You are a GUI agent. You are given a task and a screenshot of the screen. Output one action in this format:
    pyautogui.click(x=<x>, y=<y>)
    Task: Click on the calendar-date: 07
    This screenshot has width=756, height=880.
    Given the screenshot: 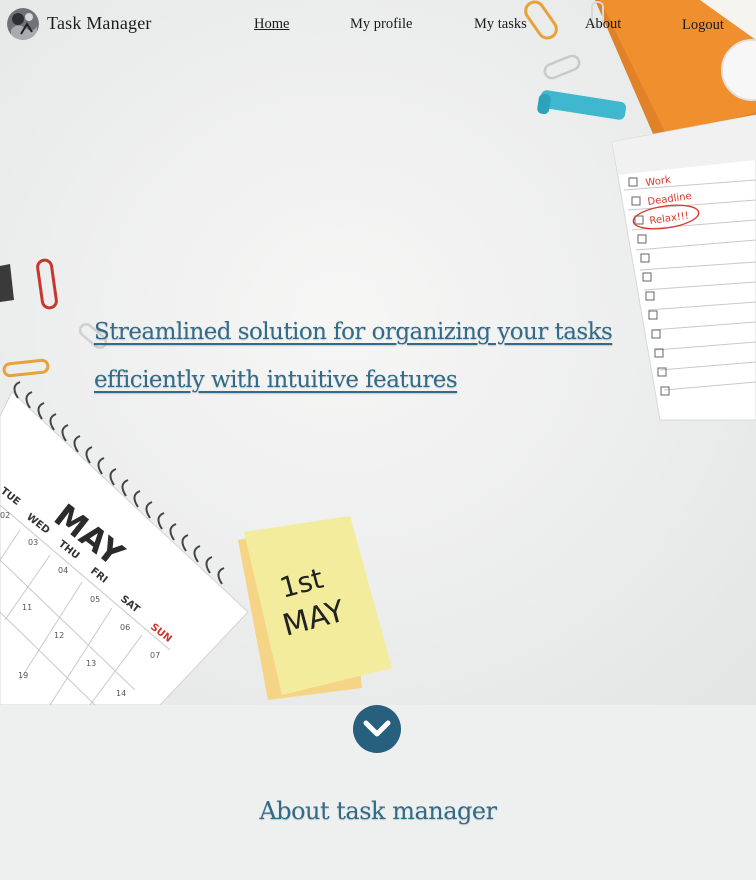 What is the action you would take?
    pyautogui.click(x=155, y=655)
    